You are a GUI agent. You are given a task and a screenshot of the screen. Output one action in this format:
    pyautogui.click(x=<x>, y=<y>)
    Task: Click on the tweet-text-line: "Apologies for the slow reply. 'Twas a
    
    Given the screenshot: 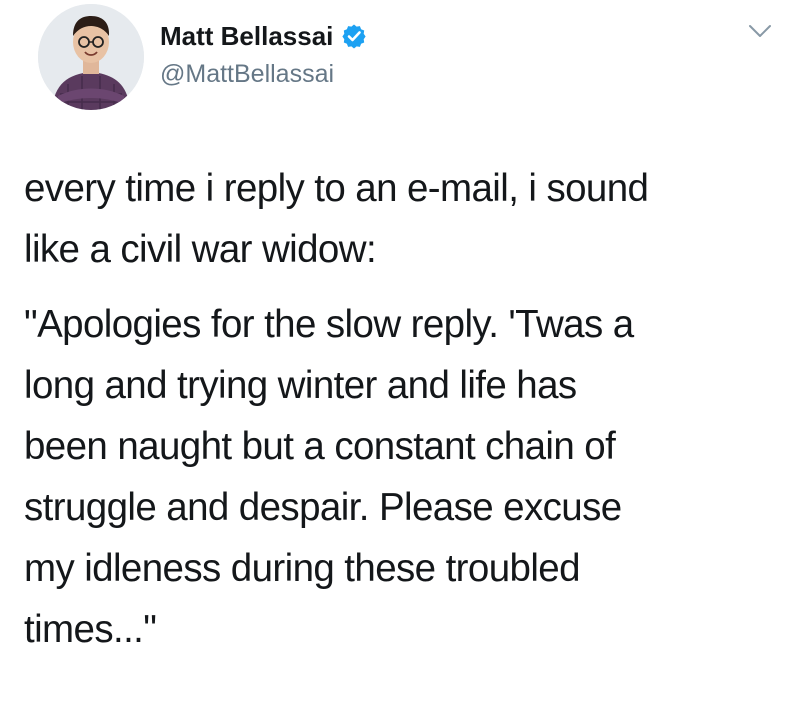 What is the action you would take?
    pyautogui.click(x=329, y=324)
    